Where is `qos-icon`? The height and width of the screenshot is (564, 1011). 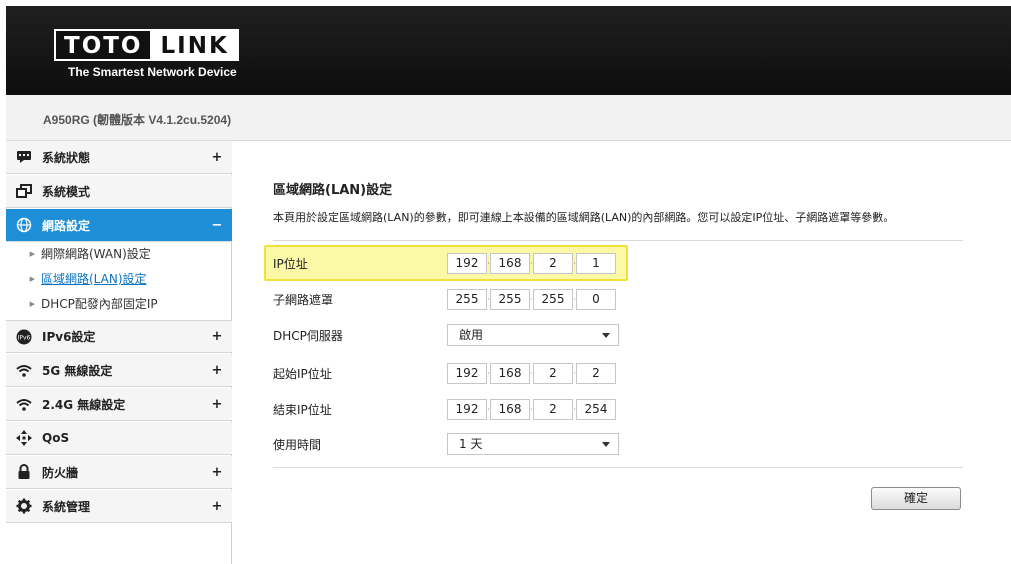
qos-icon is located at coordinates (24, 438).